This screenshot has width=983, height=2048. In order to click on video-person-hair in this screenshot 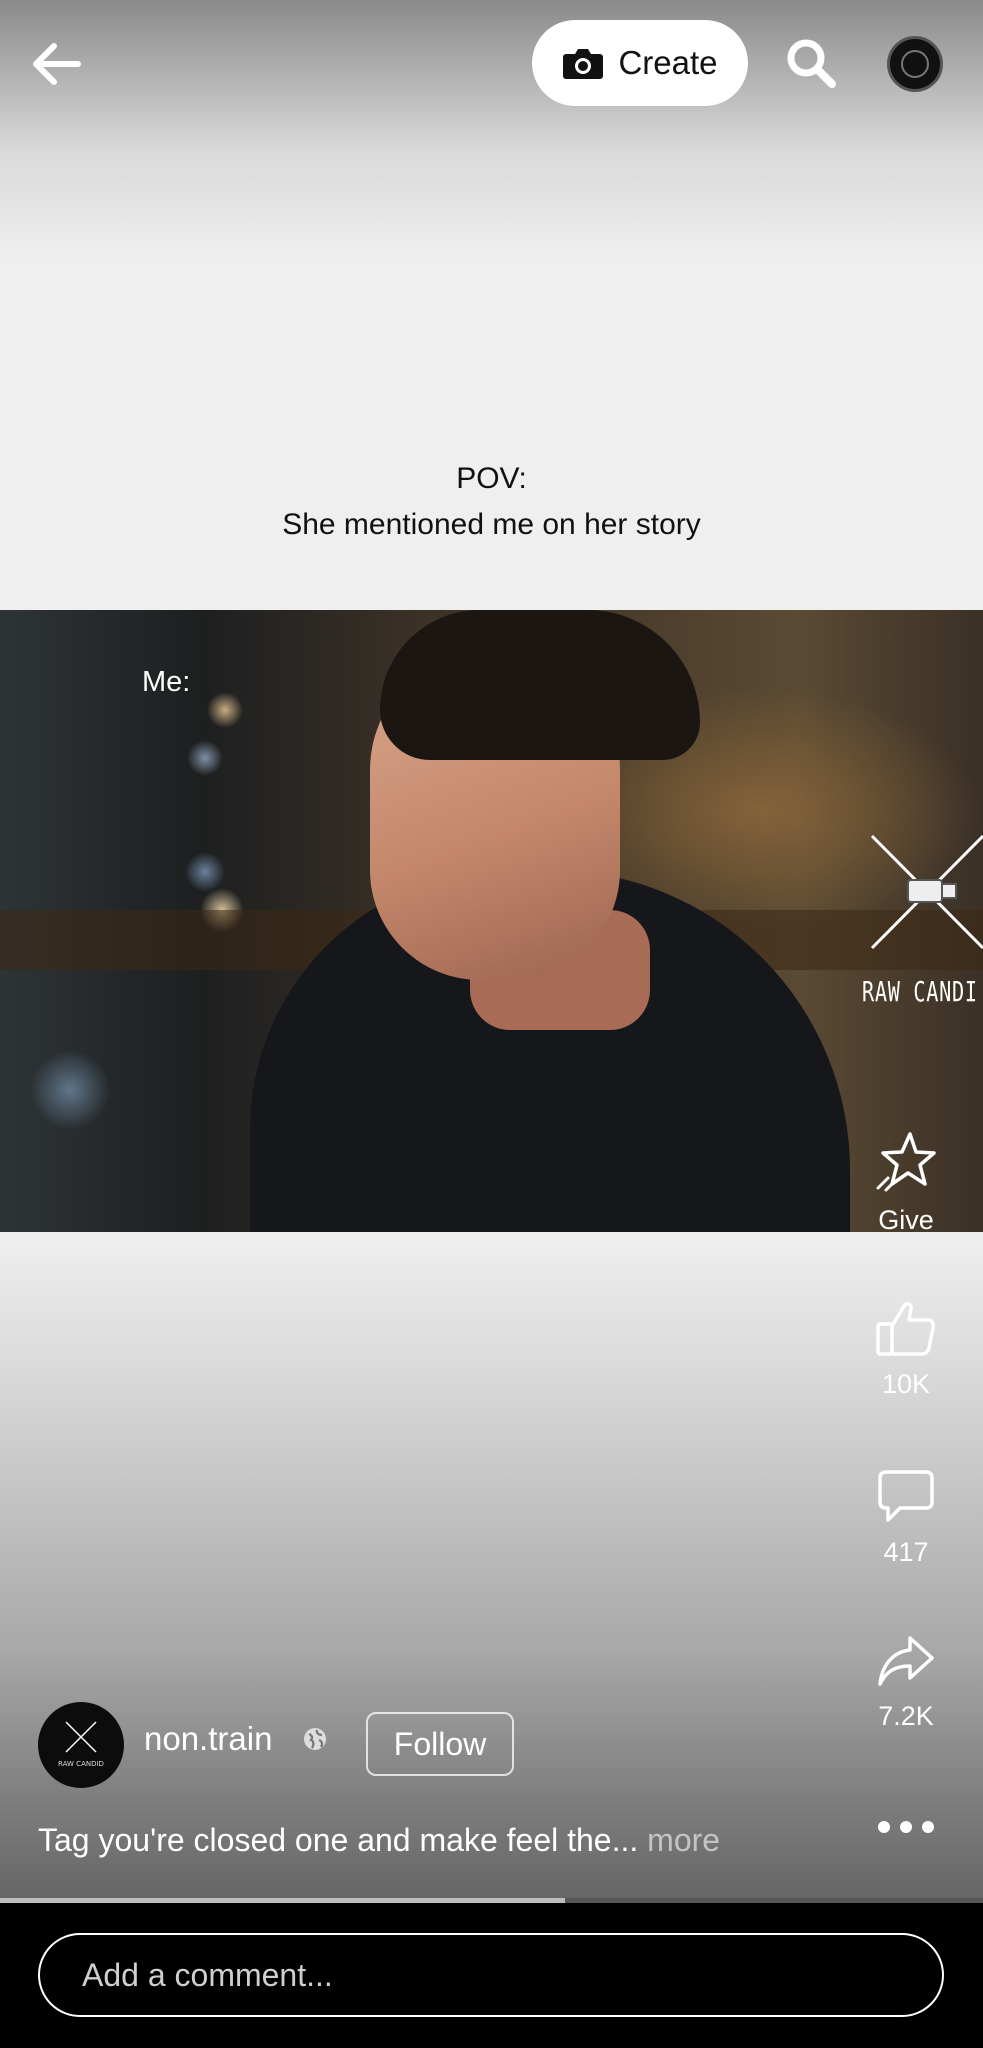, I will do `click(540, 685)`.